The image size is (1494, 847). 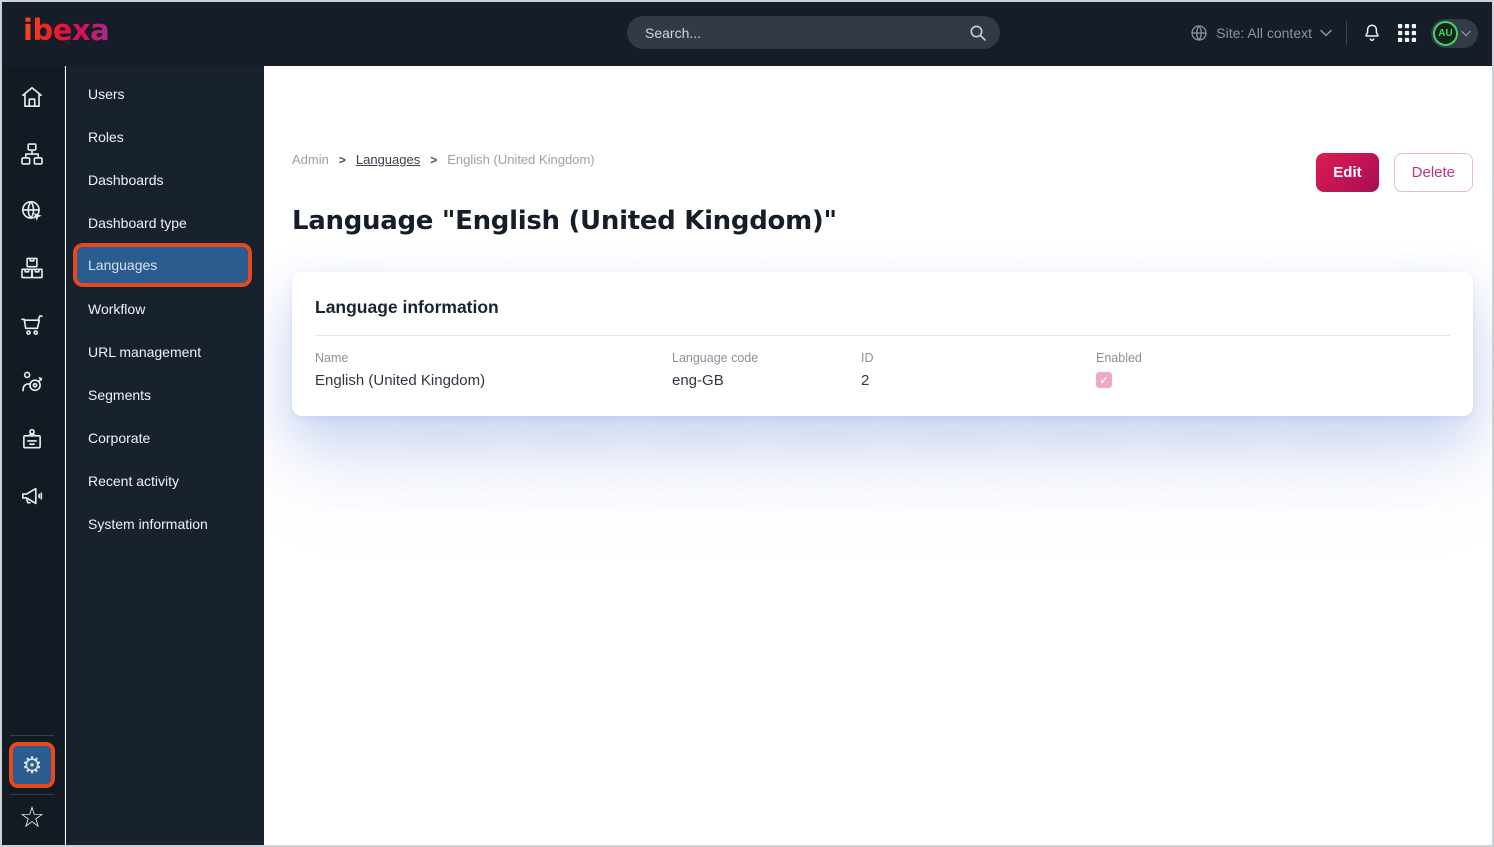 I want to click on field-language-code-value: eng-GB, so click(x=698, y=380).